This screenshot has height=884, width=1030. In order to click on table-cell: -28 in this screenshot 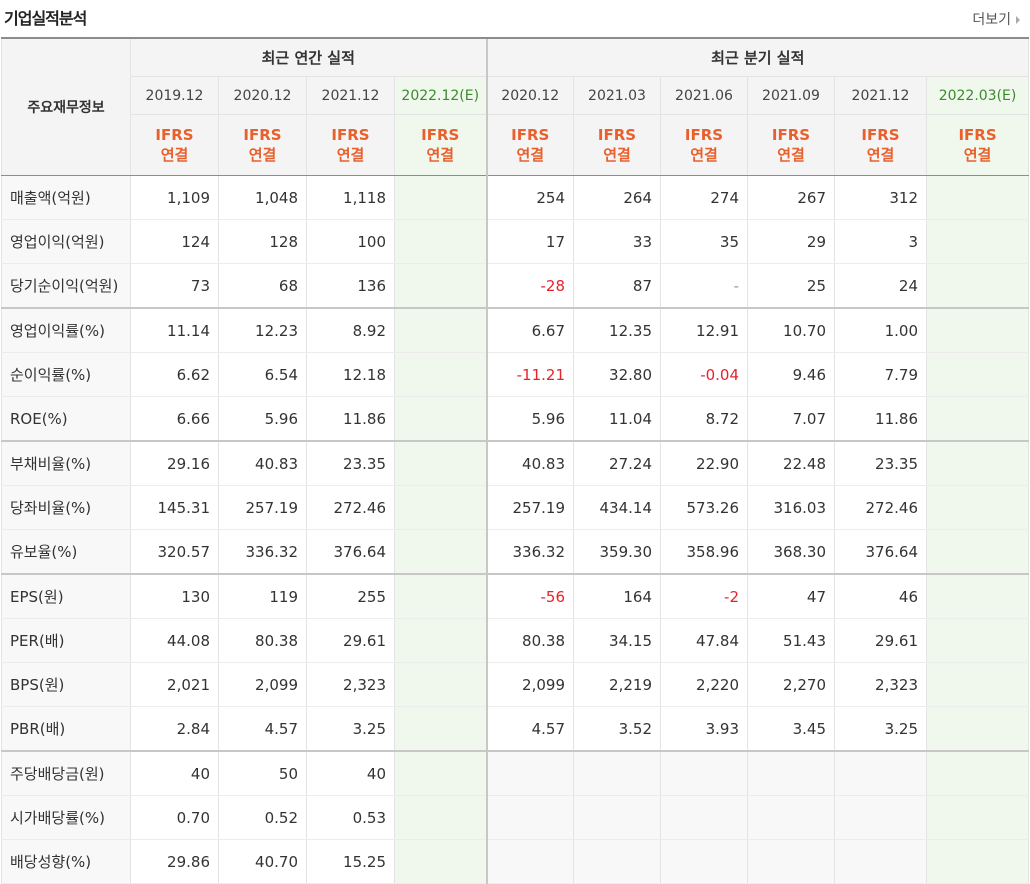, I will do `click(529, 286)`.